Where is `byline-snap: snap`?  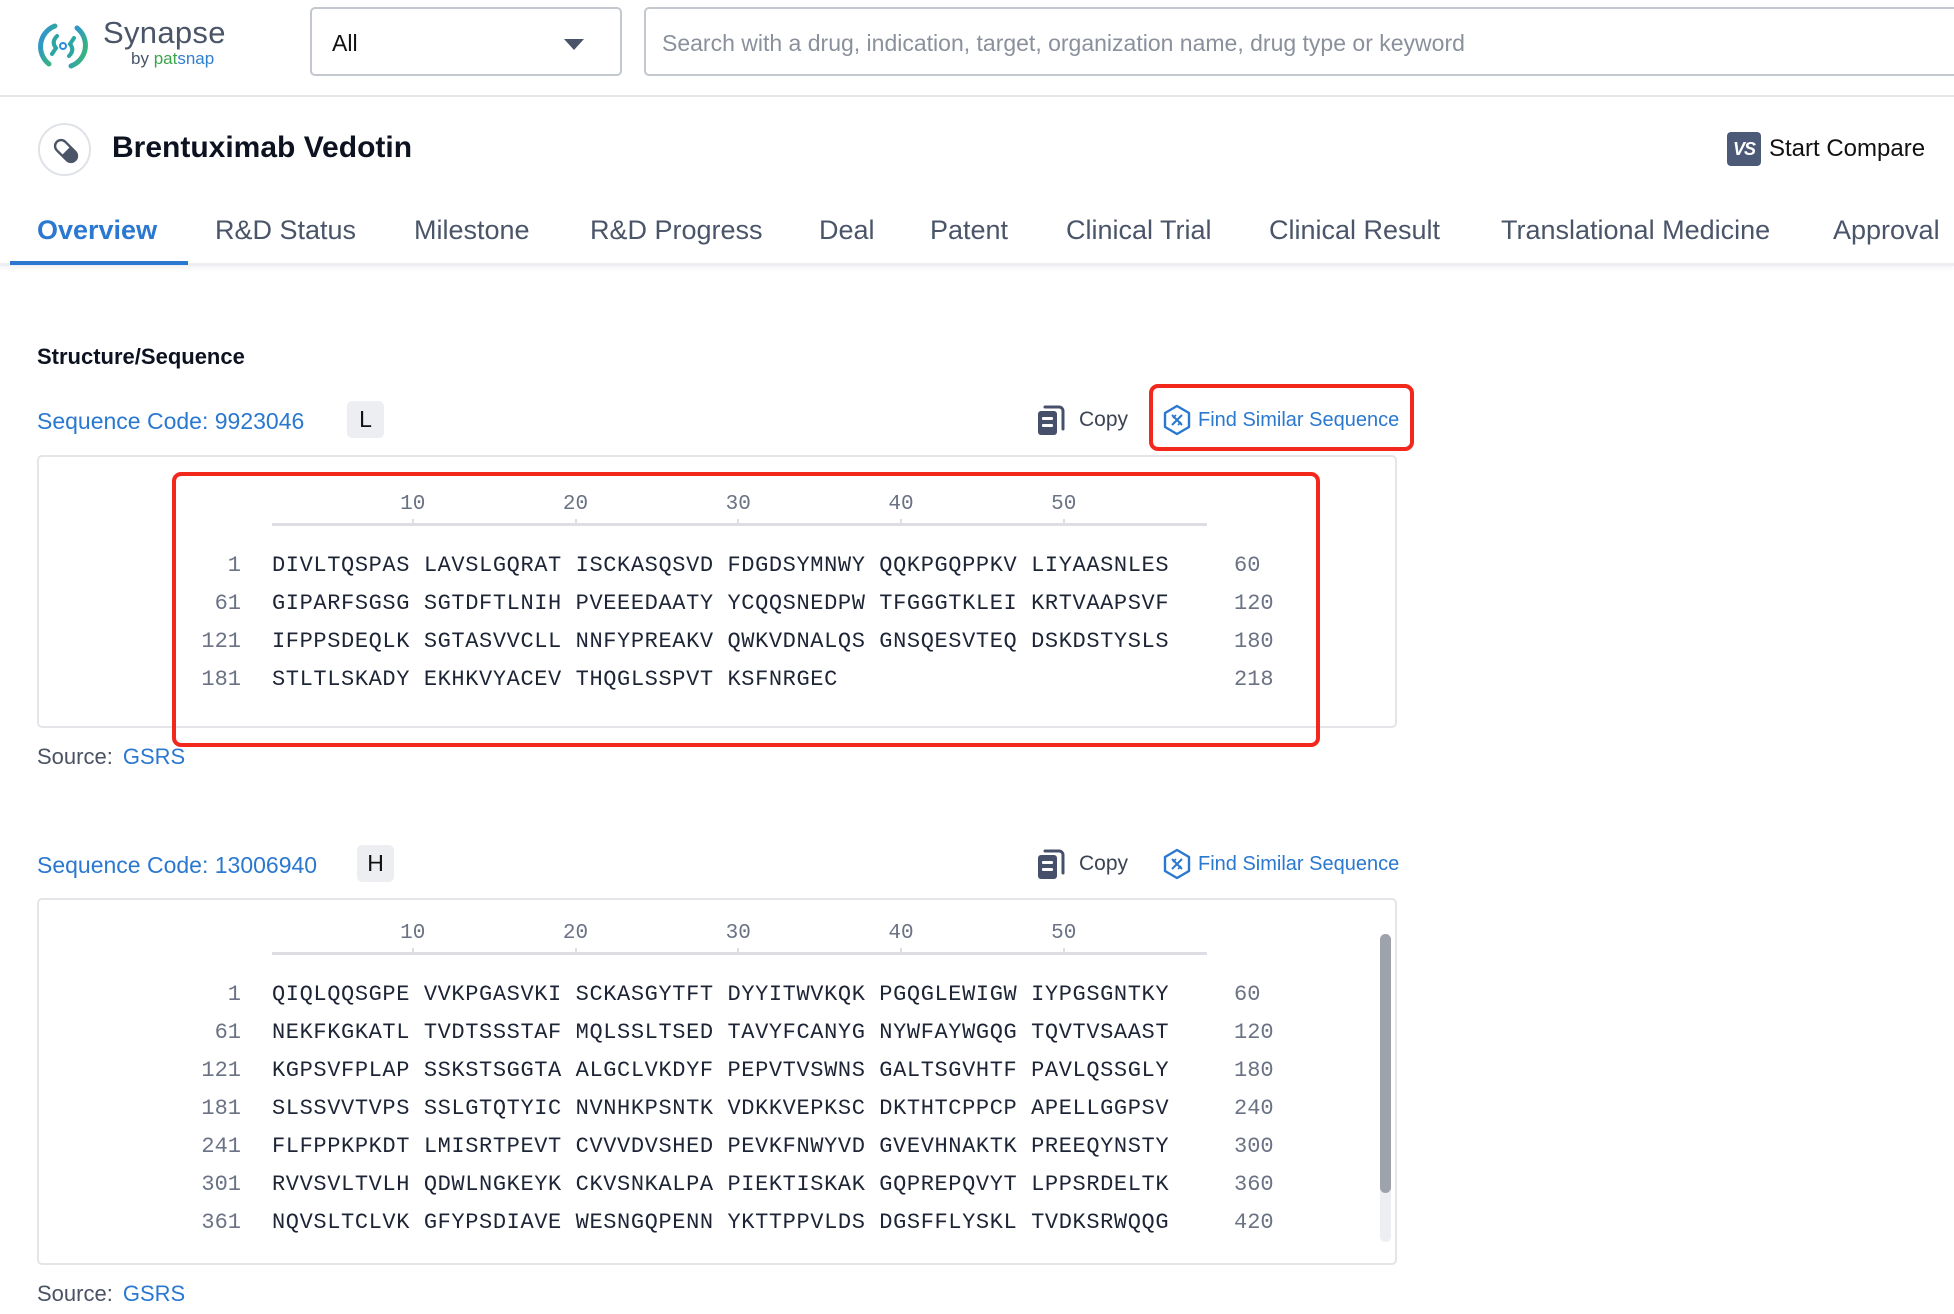 byline-snap: snap is located at coordinates (196, 58).